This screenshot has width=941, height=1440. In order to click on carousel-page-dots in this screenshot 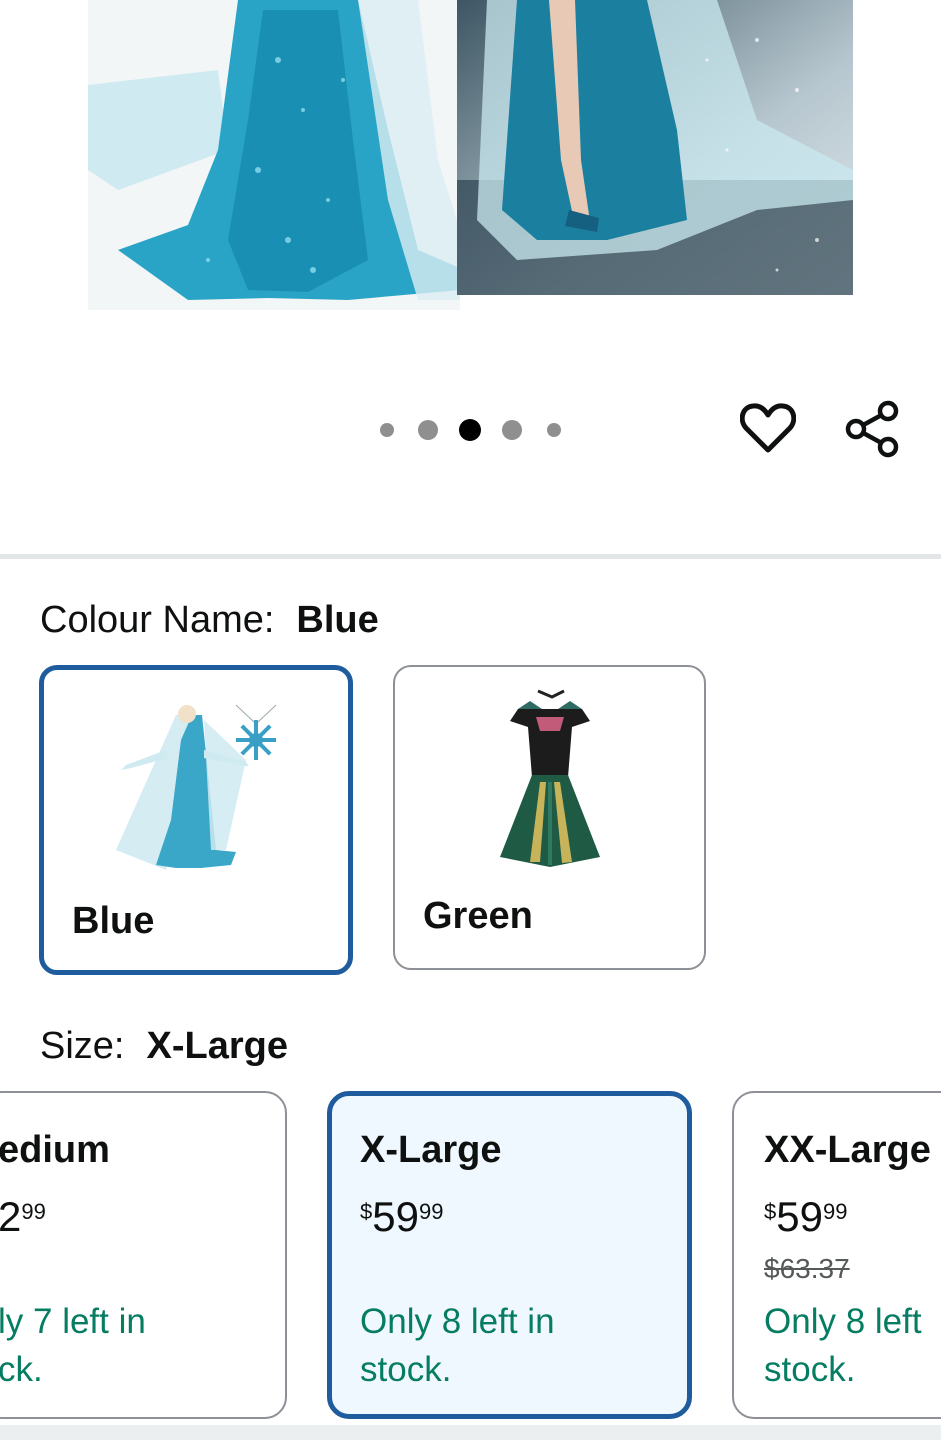, I will do `click(471, 430)`.